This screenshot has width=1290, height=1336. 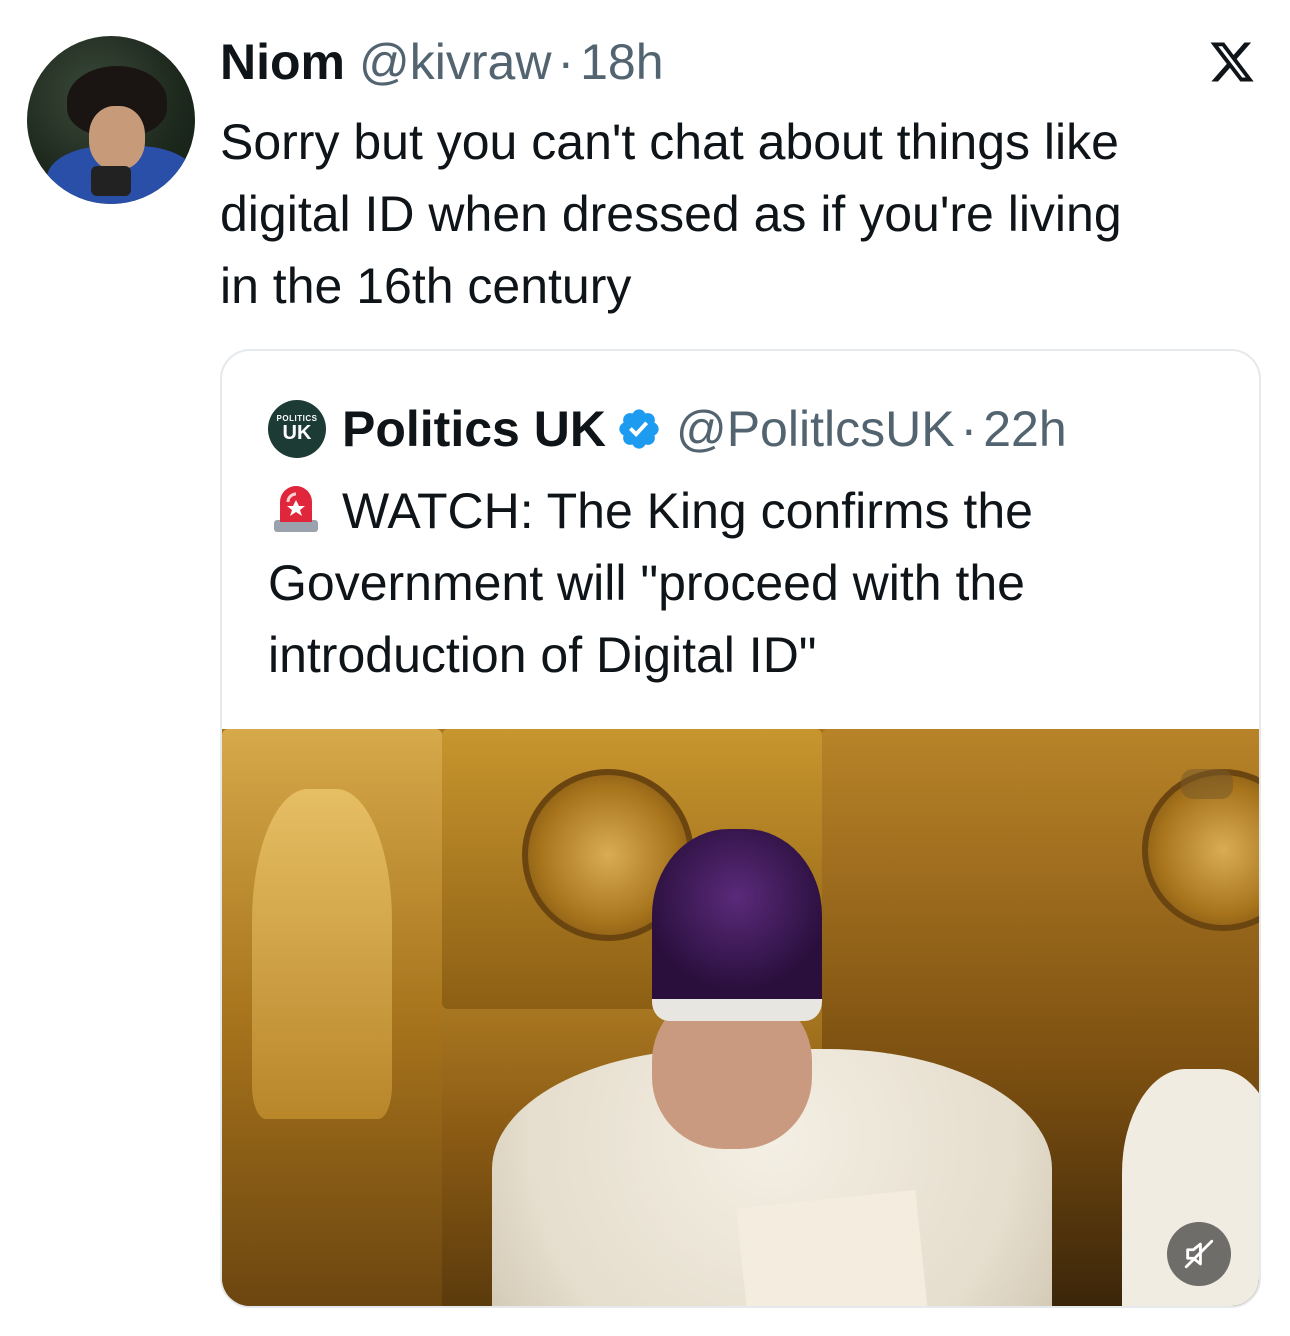 I want to click on quoted-avatar-text-main: UK, so click(x=297, y=433).